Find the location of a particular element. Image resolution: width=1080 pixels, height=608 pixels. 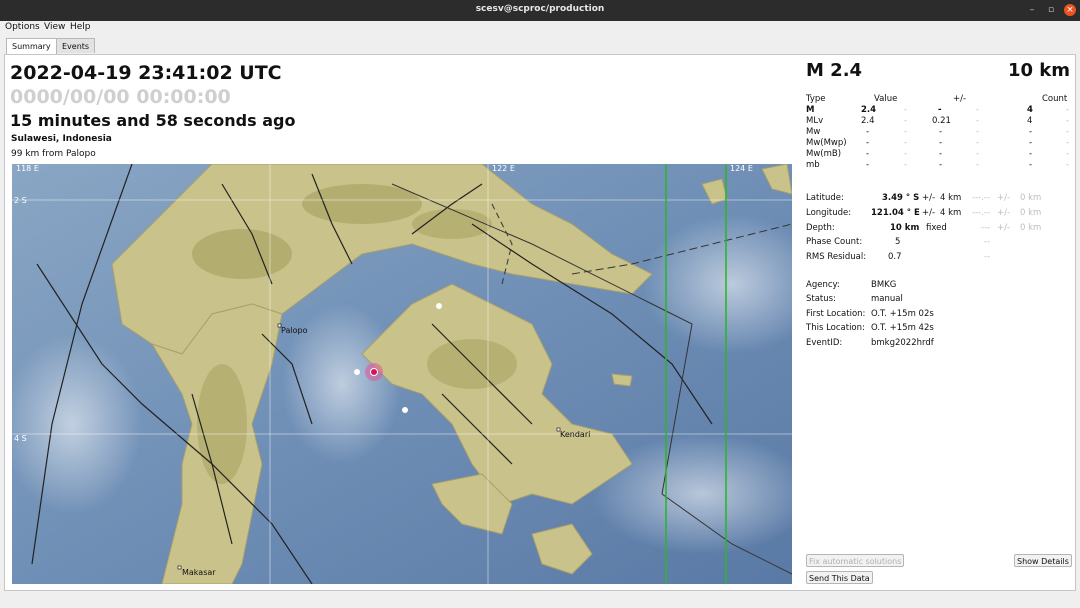

maximize-icon: ▫ is located at coordinates (1051, 10).